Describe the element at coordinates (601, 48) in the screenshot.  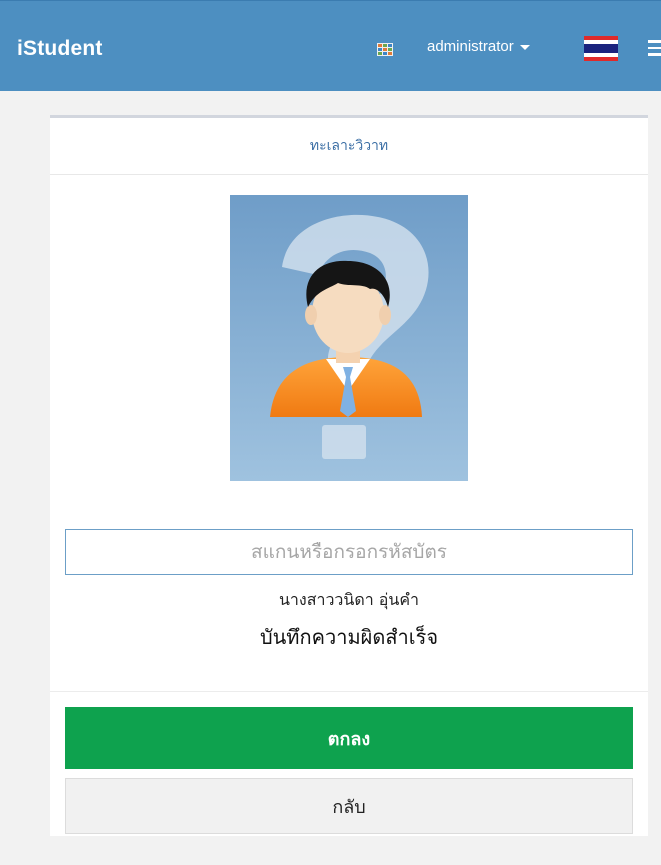
I see `thai-flag-icon` at that location.